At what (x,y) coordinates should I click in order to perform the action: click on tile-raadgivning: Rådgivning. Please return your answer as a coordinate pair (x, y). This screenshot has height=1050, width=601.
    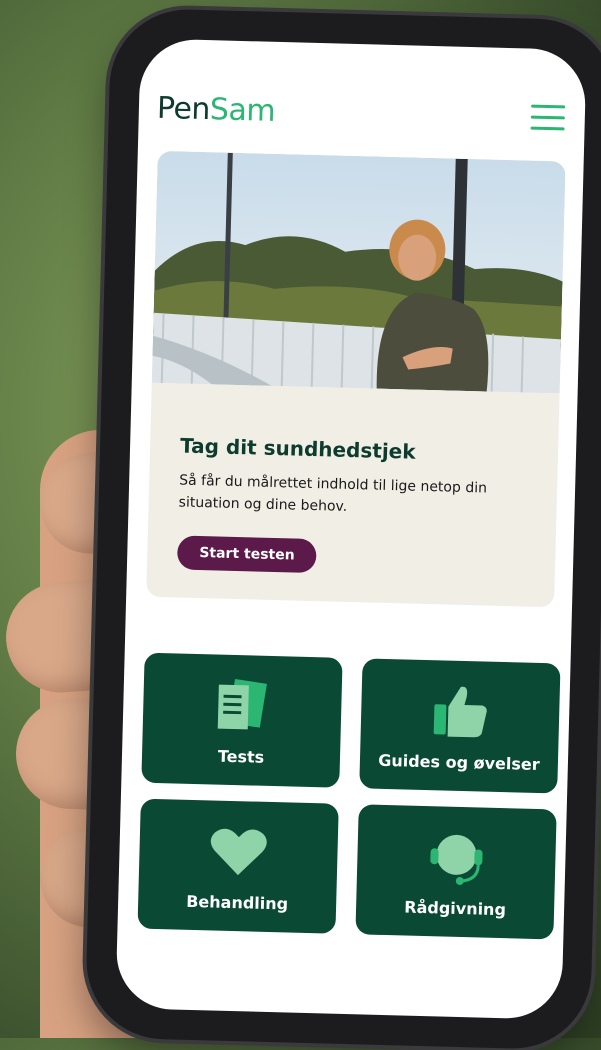
    Looking at the image, I should click on (456, 872).